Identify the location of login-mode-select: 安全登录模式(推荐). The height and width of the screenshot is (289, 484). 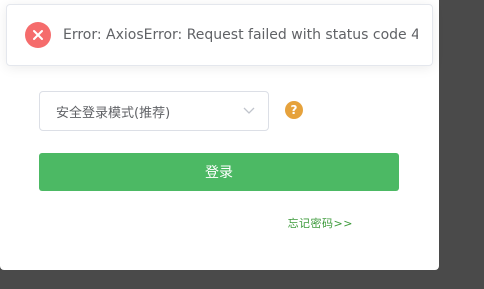
(154, 111).